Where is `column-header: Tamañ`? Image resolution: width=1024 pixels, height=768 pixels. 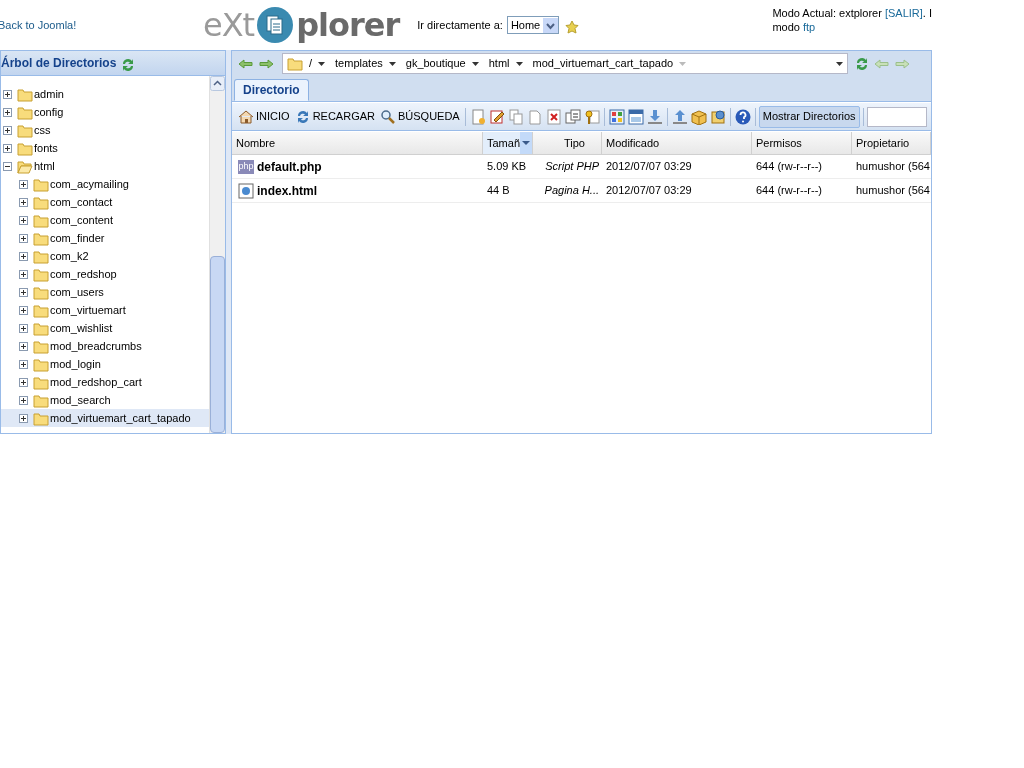
column-header: Tamañ is located at coordinates (508, 143).